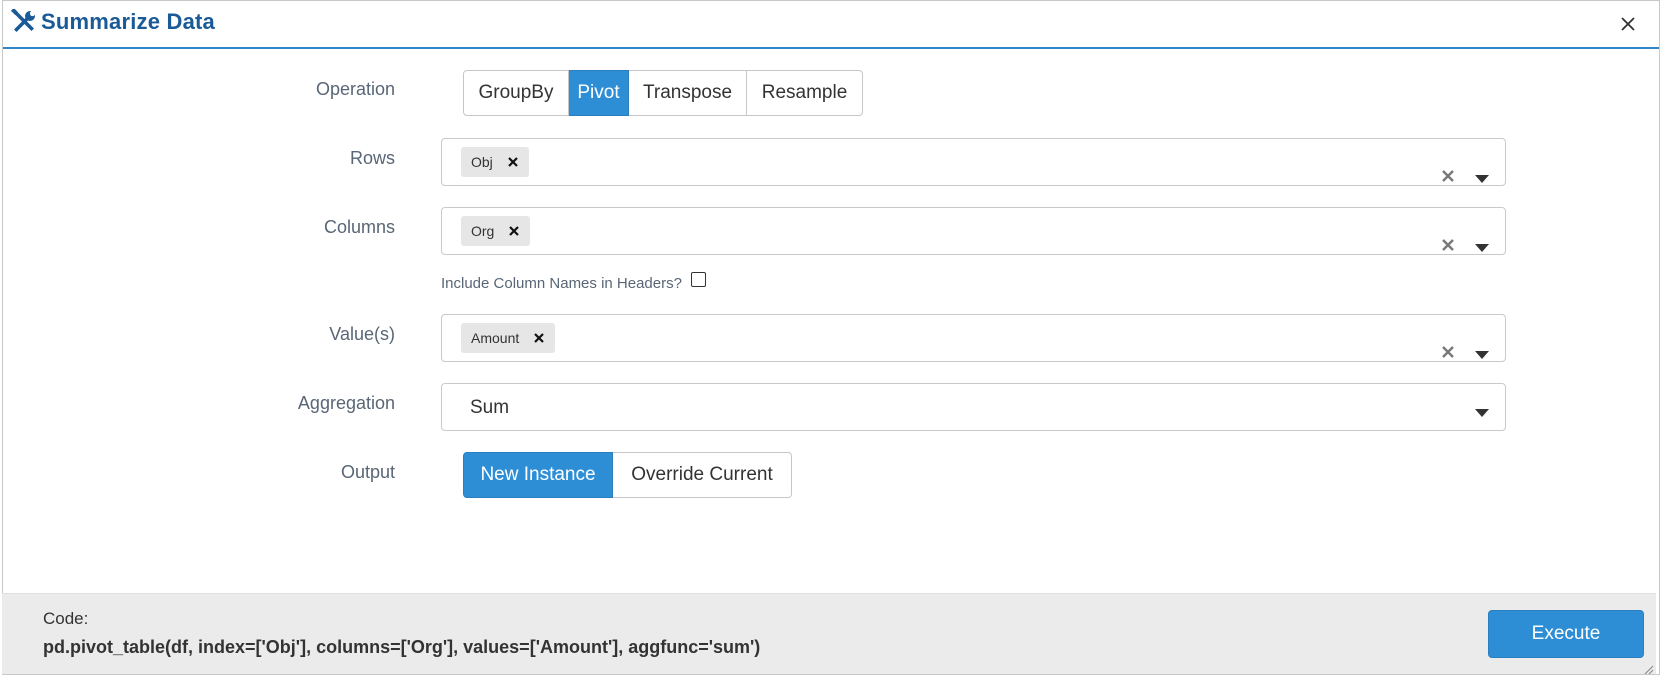 Image resolution: width=1664 pixels, height=680 pixels. What do you see at coordinates (702, 475) in the screenshot?
I see `output-override-current-button: Override Current` at bounding box center [702, 475].